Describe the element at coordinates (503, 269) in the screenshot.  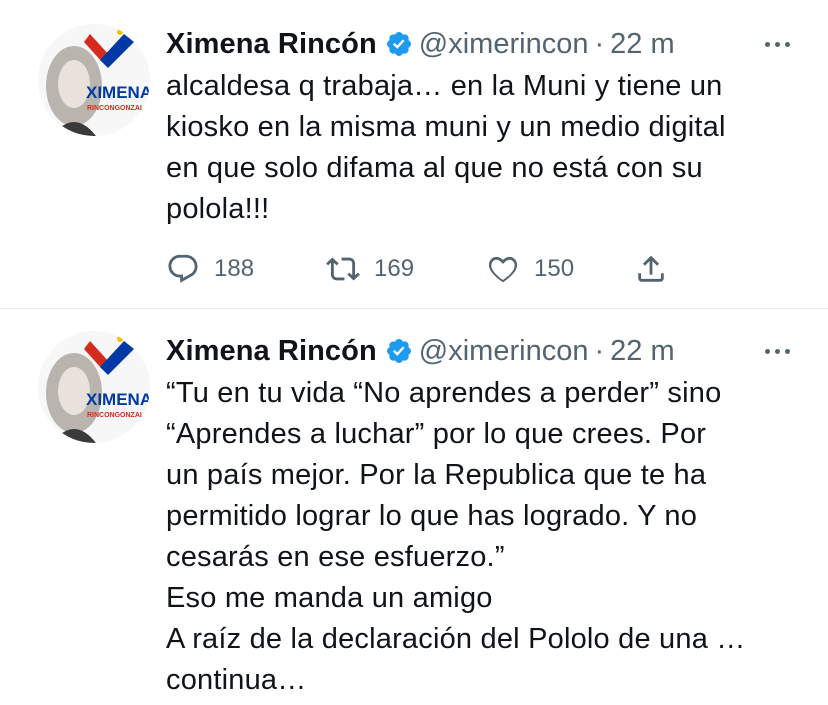
I see `like-icon` at that location.